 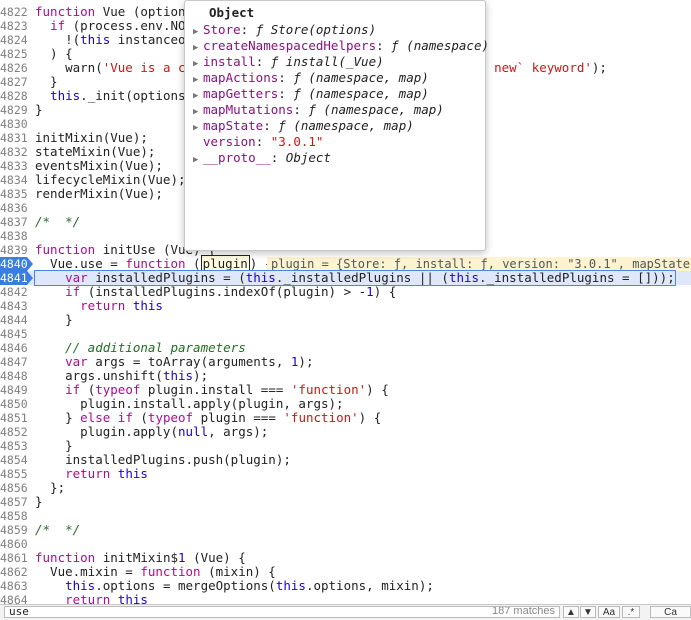 What do you see at coordinates (284, 30) in the screenshot?
I see `popover-property-row: ▶ Store: ƒ Store(options)` at bounding box center [284, 30].